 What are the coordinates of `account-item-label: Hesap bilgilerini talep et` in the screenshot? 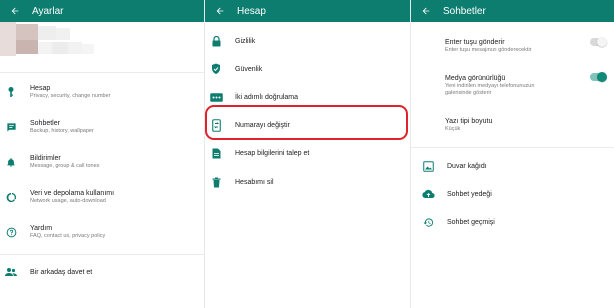 It's located at (272, 153).